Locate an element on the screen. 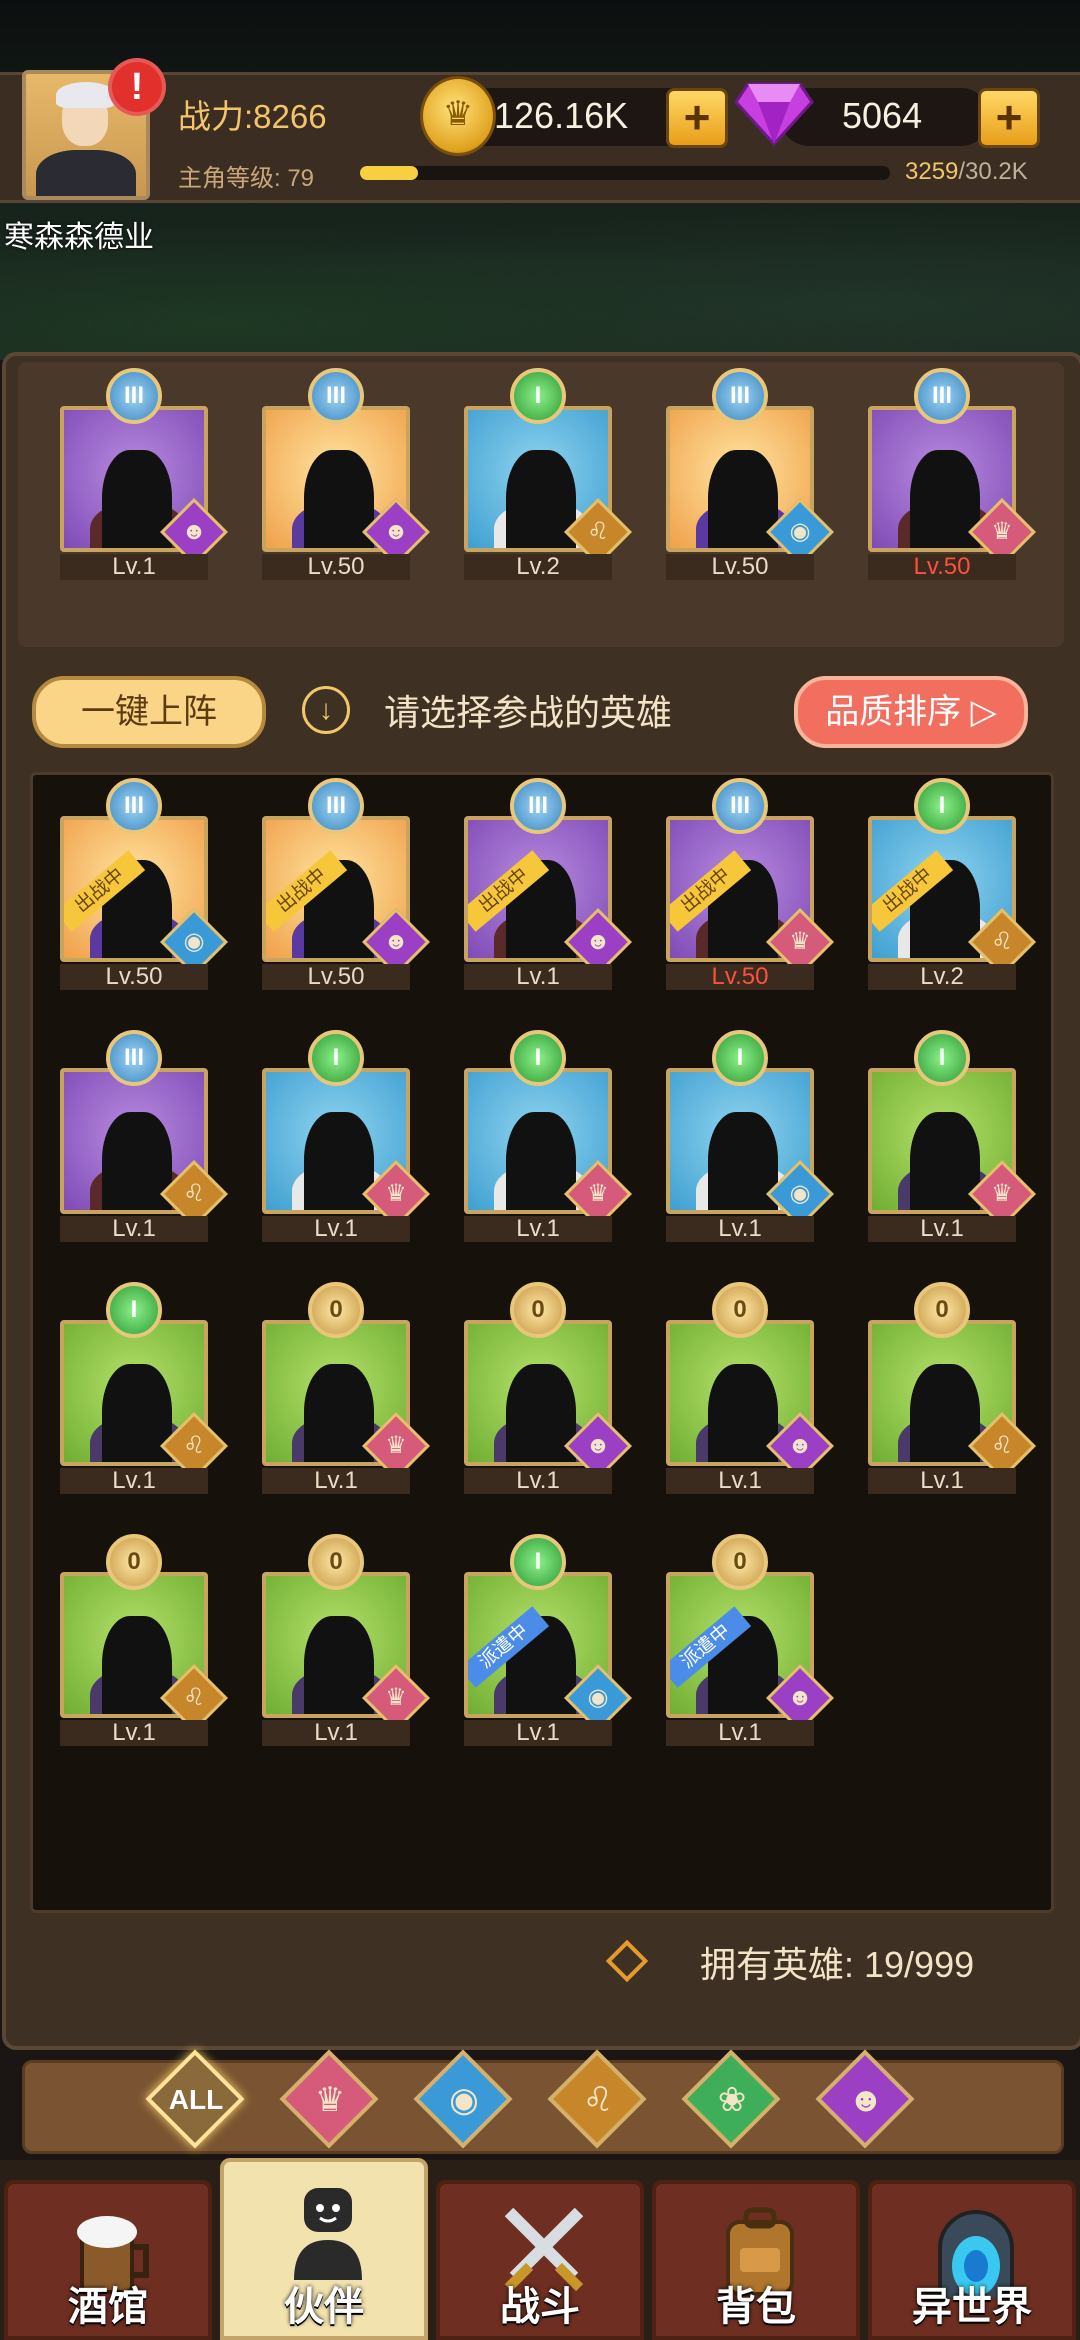 The image size is (1080, 2340). nav-tab-partner: 伙伴 is located at coordinates (324, 2249).